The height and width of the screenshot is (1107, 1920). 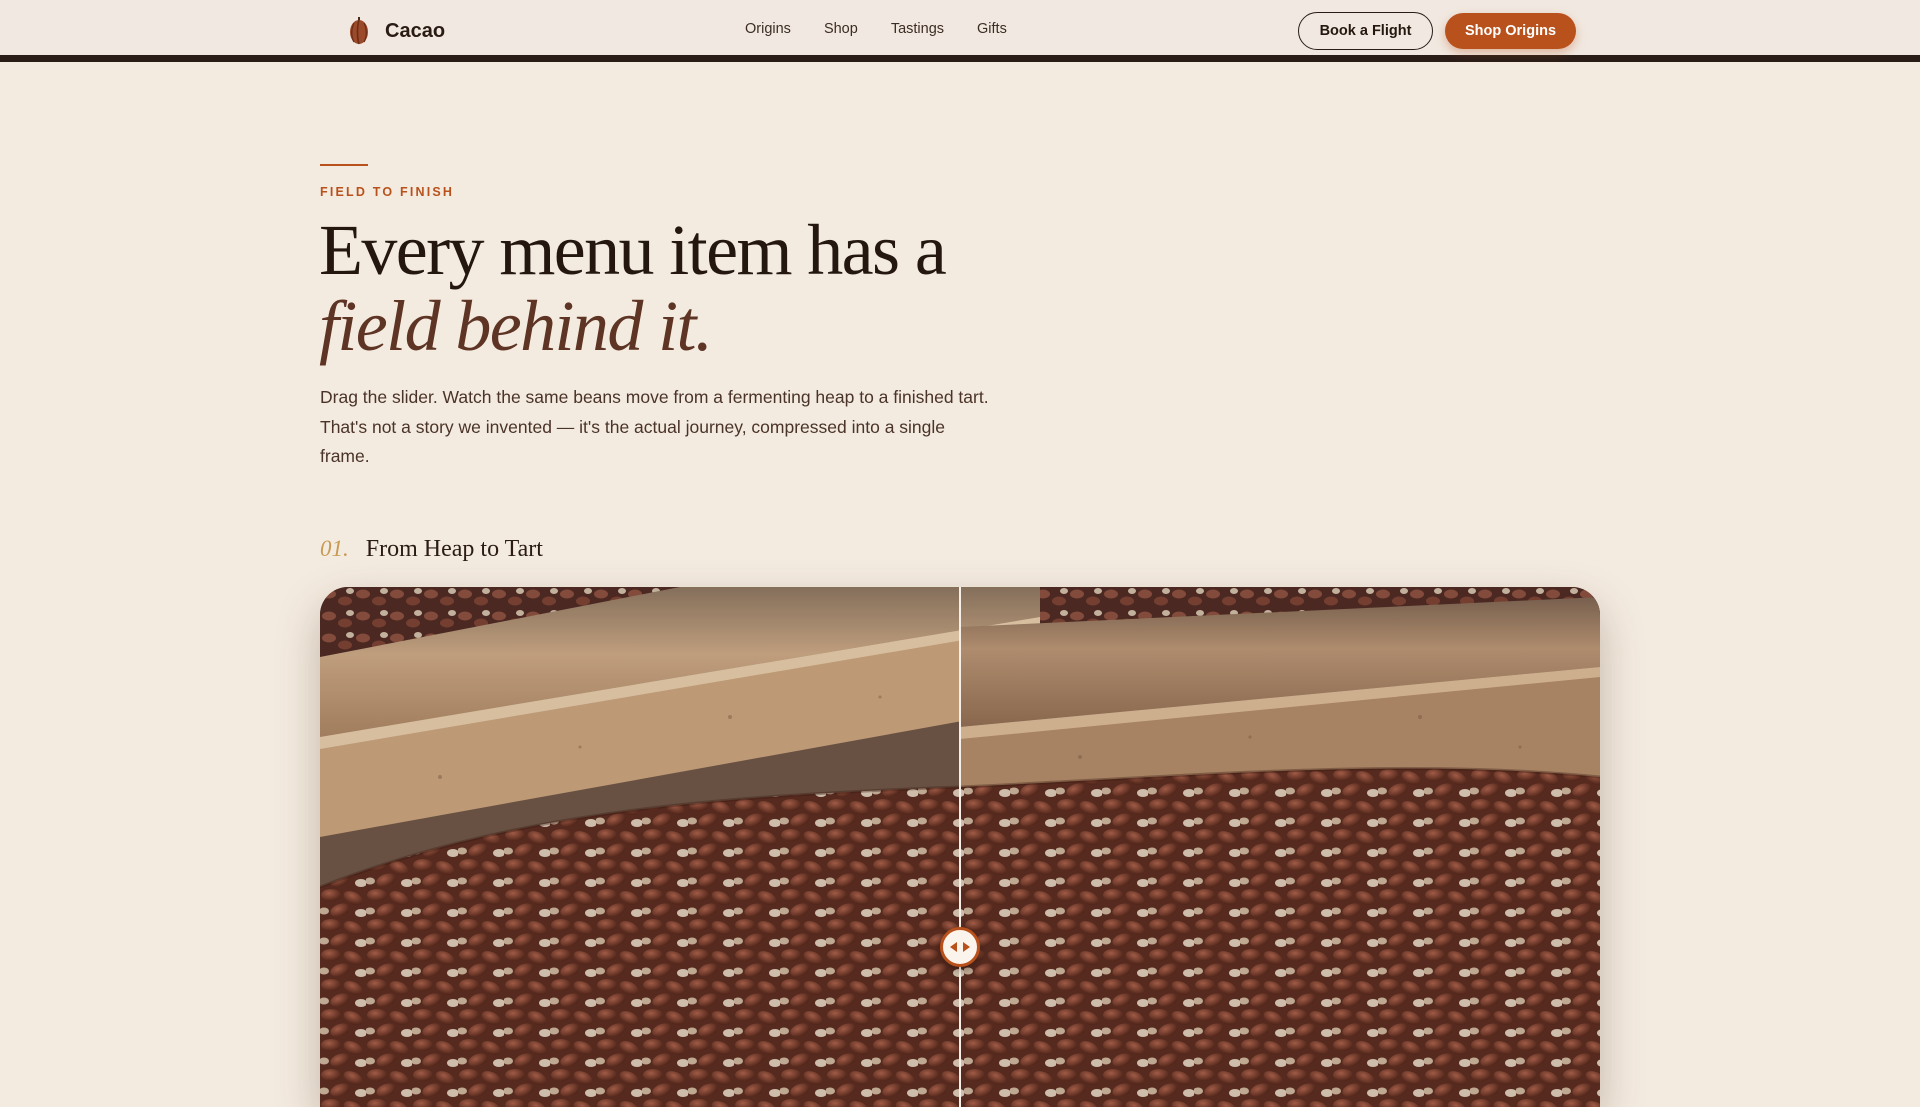 What do you see at coordinates (415, 30) in the screenshot?
I see `brand-name: Cacao` at bounding box center [415, 30].